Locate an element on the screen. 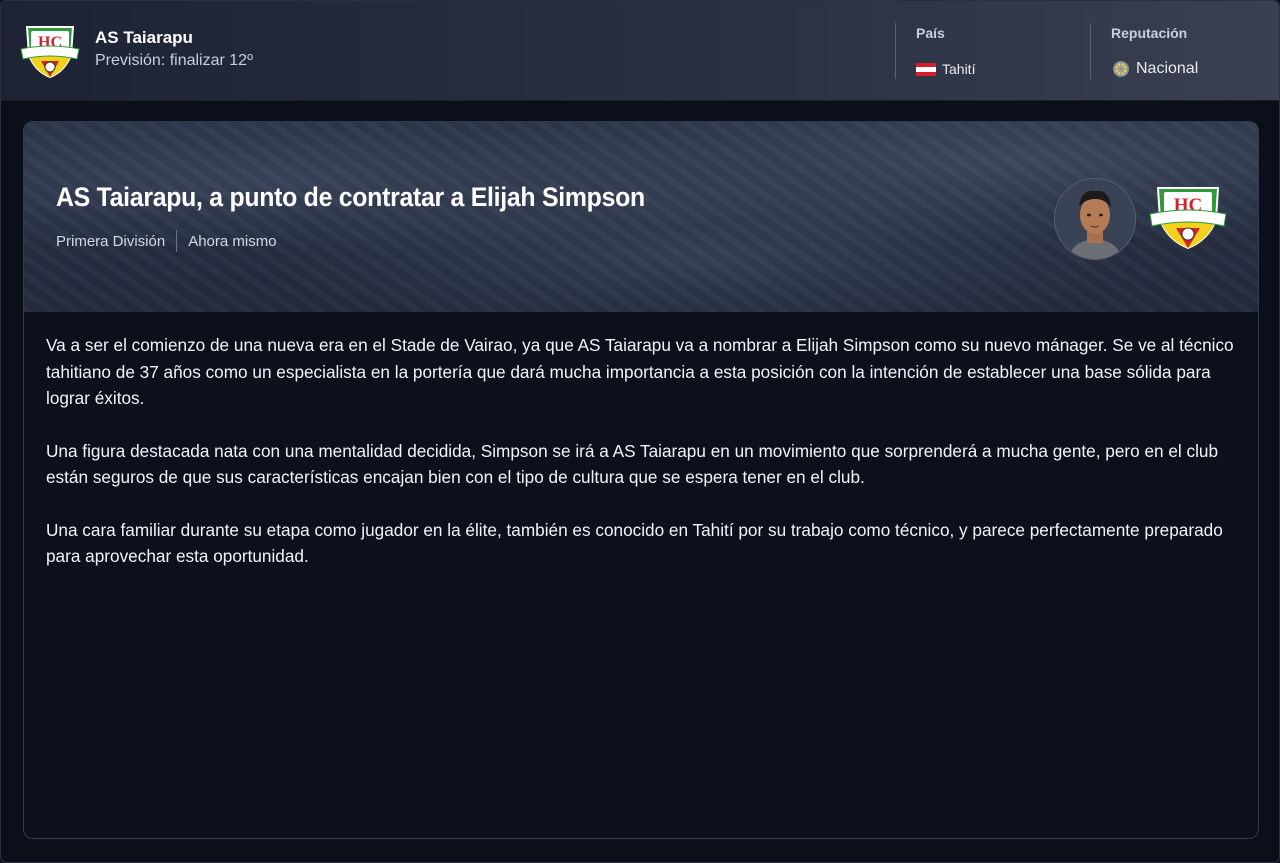  country-value: Tahití is located at coordinates (945, 69).